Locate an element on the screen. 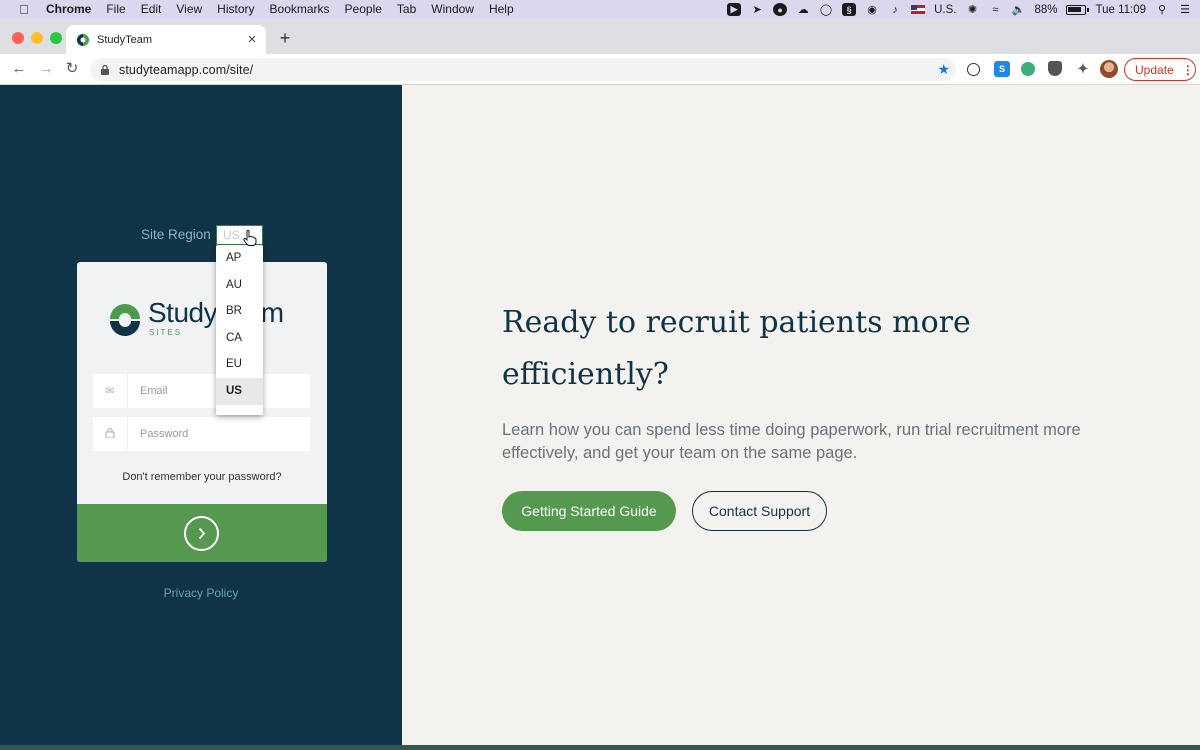  battery-icon is located at coordinates (1078, 9).